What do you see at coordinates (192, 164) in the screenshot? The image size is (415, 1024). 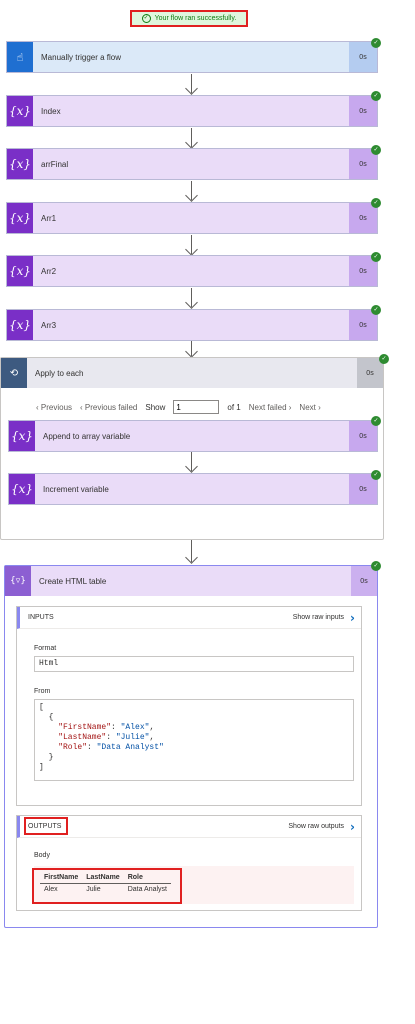 I see `action-card-arrfinal: {x} arrFinal 0s` at bounding box center [192, 164].